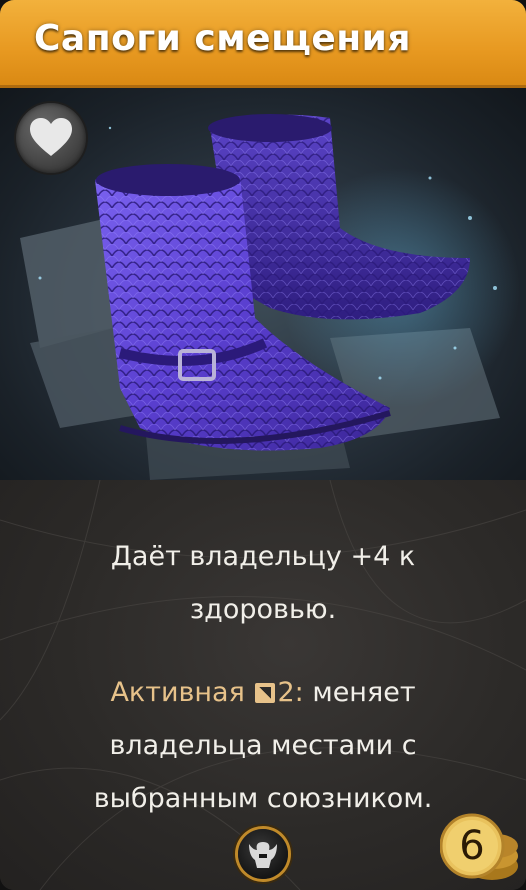  What do you see at coordinates (472, 846) in the screenshot?
I see `gold-cost: 6` at bounding box center [472, 846].